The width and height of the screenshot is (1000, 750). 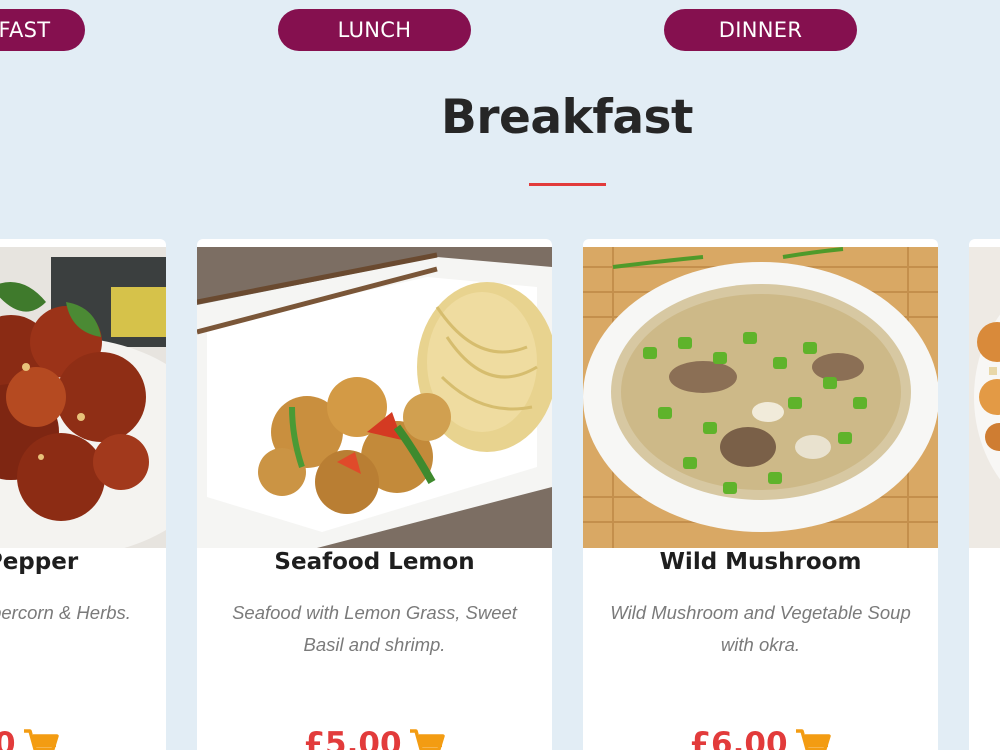 What do you see at coordinates (39, 562) in the screenshot?
I see `dish-name: Salt & Pepper` at bounding box center [39, 562].